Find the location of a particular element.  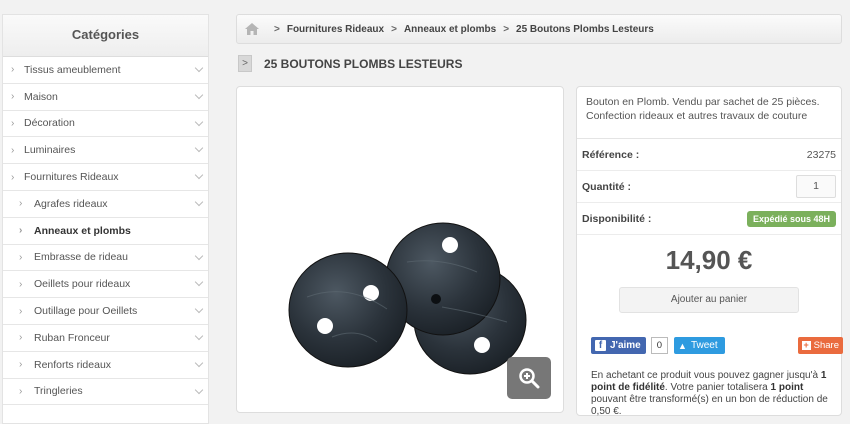

home-icon is located at coordinates (252, 29).